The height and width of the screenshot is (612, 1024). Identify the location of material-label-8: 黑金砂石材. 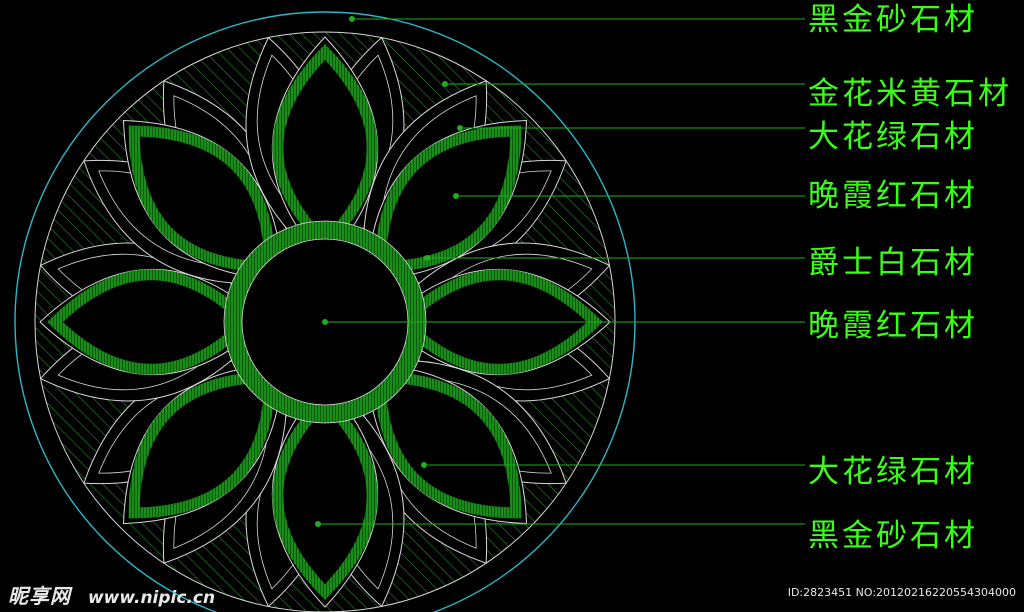
(893, 536).